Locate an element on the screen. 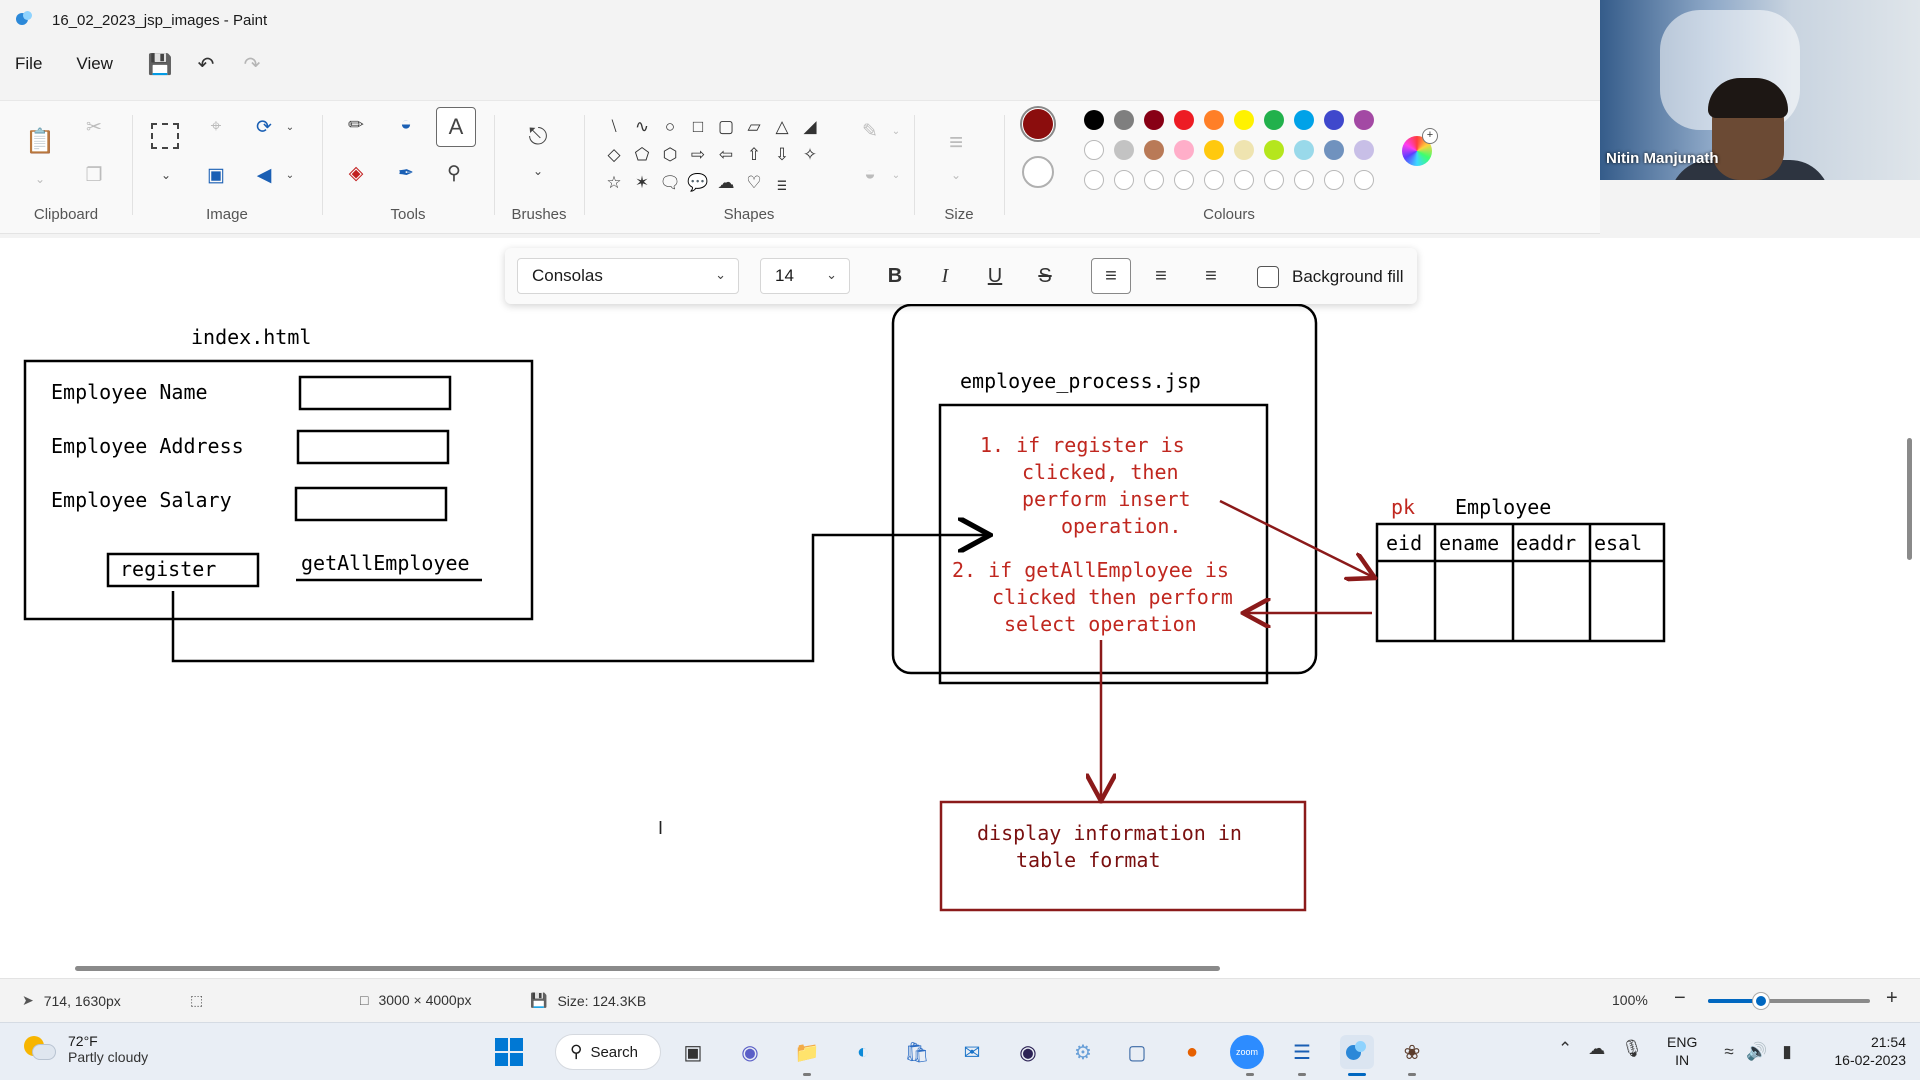 The height and width of the screenshot is (1080, 1920). weather-widget: 72°F Partly cloudy is located at coordinates (85, 1049).